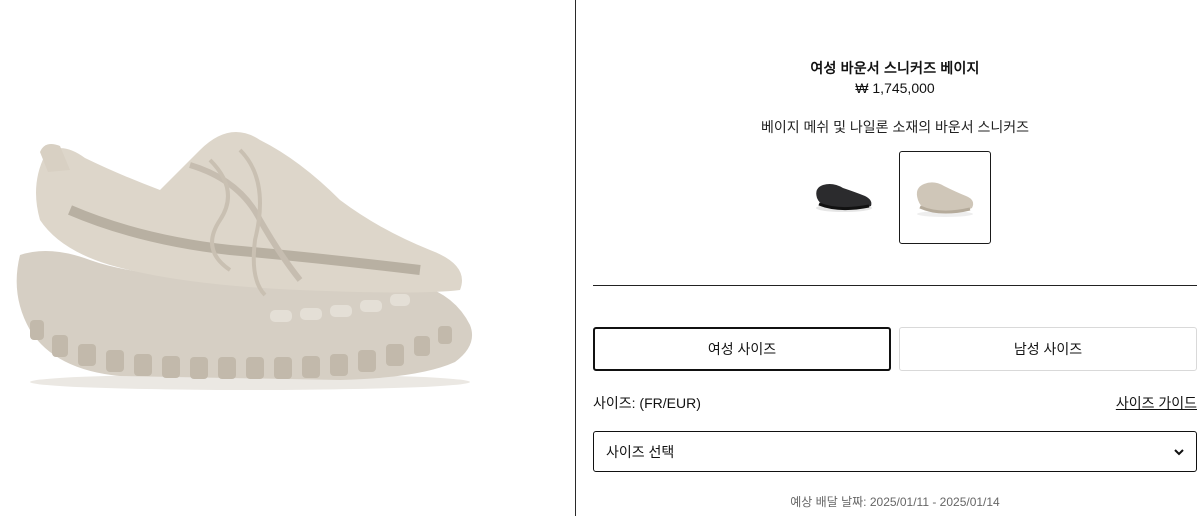  Describe the element at coordinates (647, 403) in the screenshot. I see `size-label: 사이즈: (FR/EUR)` at that location.